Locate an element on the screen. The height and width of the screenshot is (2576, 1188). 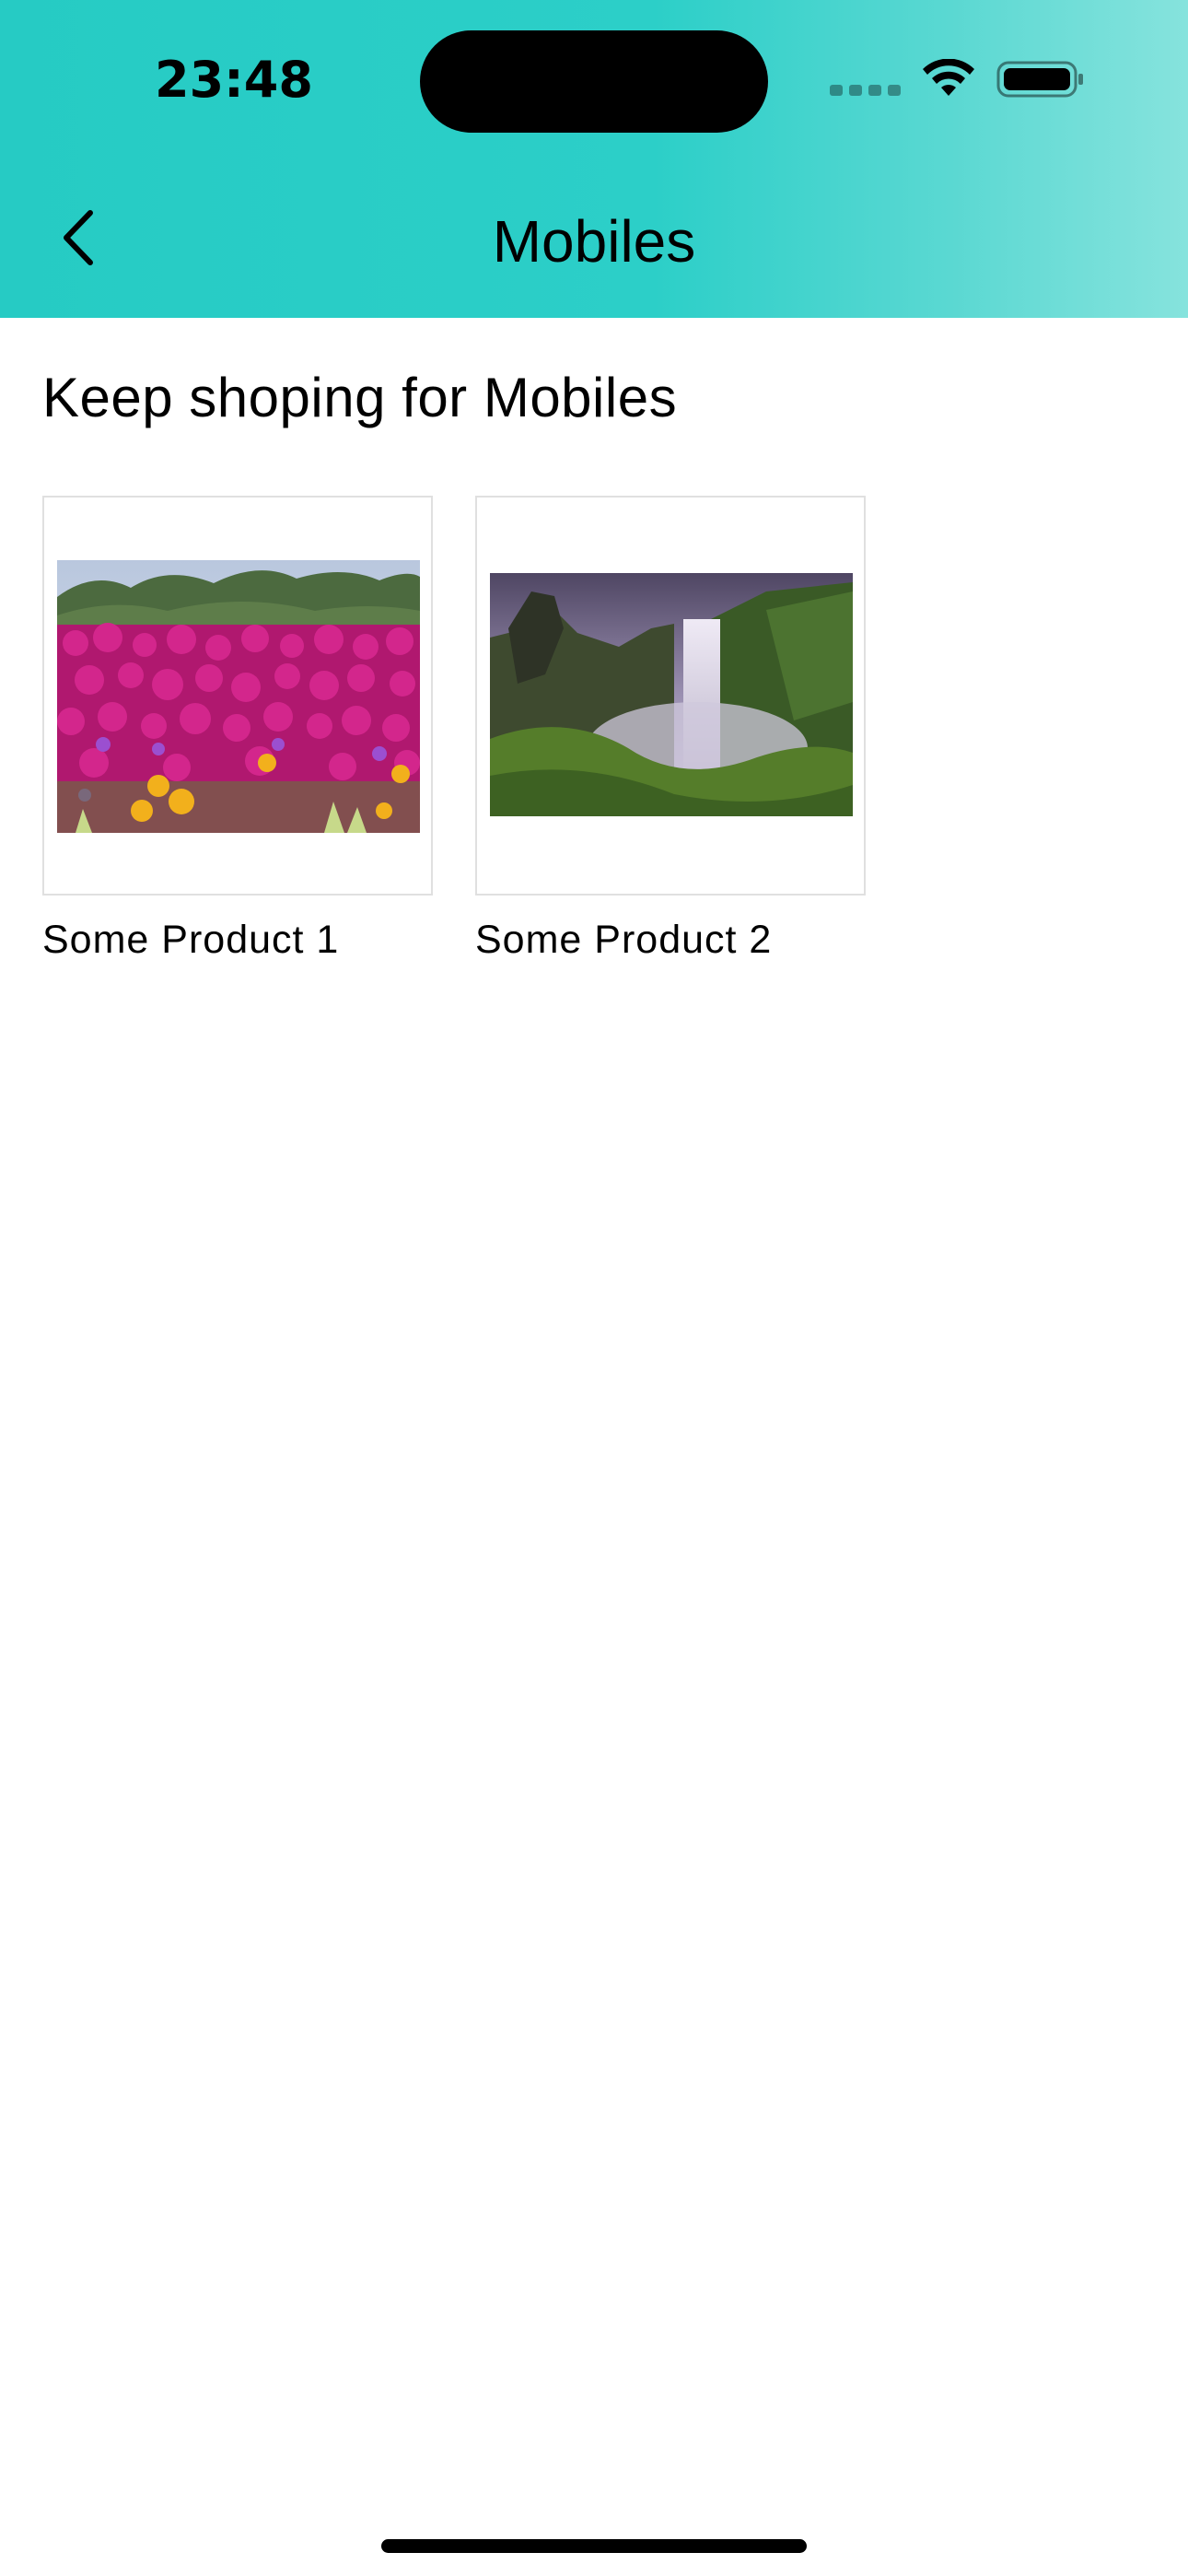
app-header: 23:48 Mobiles is located at coordinates (594, 159).